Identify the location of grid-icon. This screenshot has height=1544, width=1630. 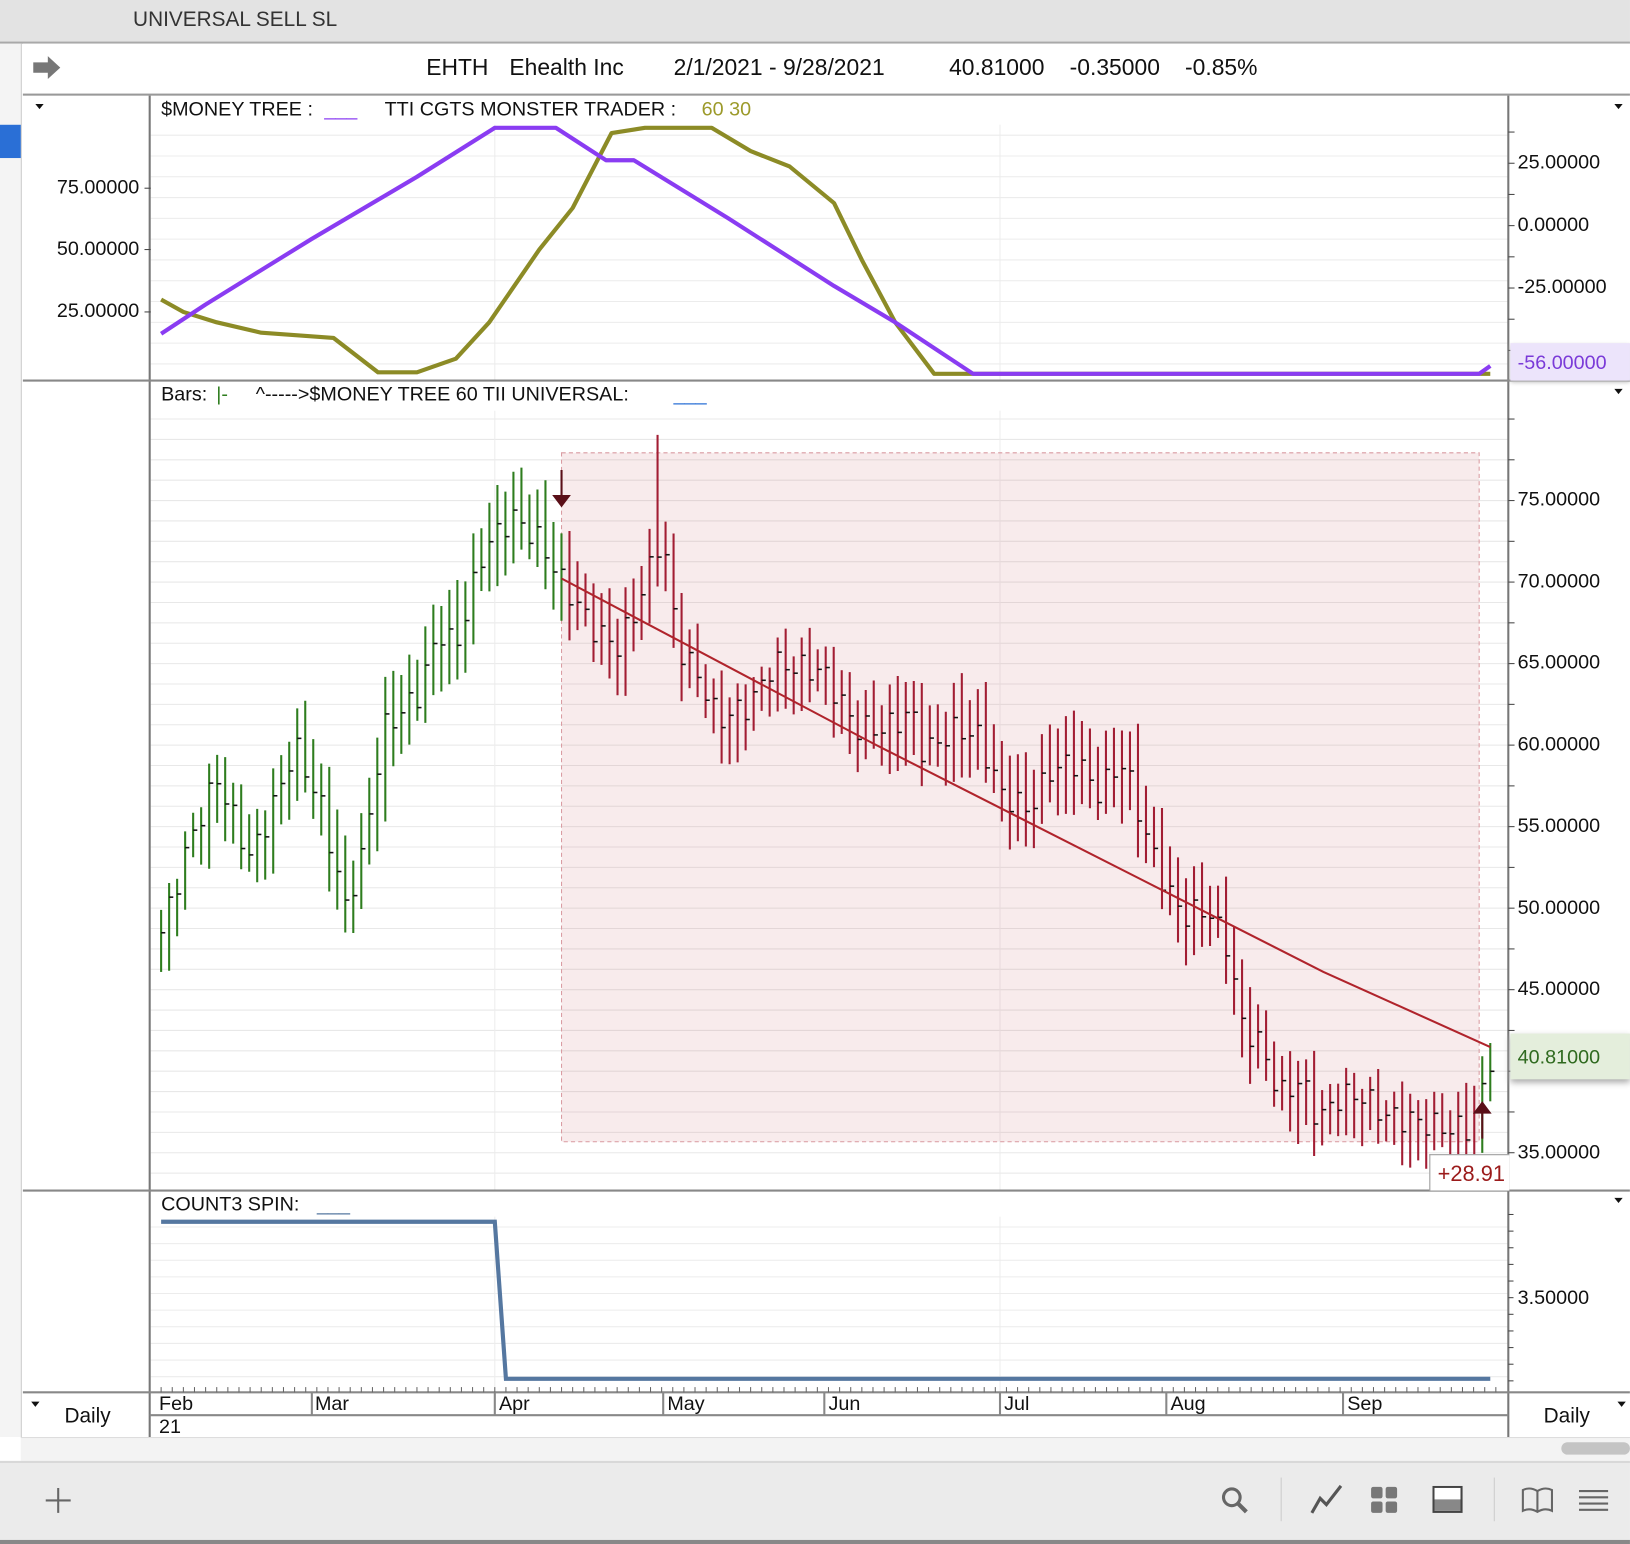
(1384, 1500).